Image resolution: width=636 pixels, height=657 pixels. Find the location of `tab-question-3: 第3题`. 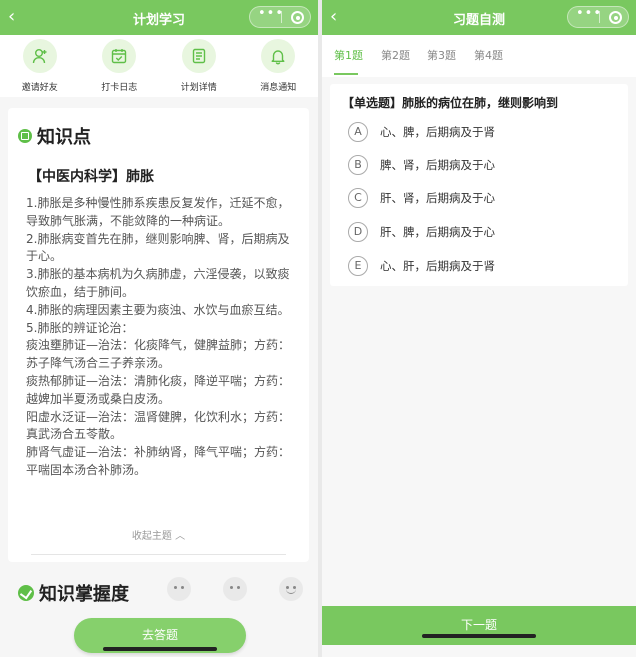

tab-question-3: 第3题 is located at coordinates (441, 55).